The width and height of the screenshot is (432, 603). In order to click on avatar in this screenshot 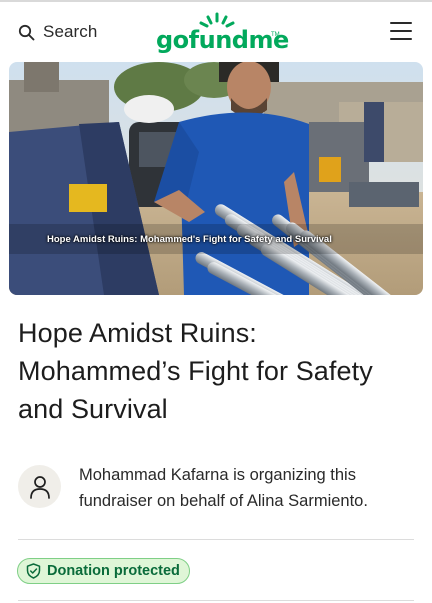, I will do `click(39, 486)`.